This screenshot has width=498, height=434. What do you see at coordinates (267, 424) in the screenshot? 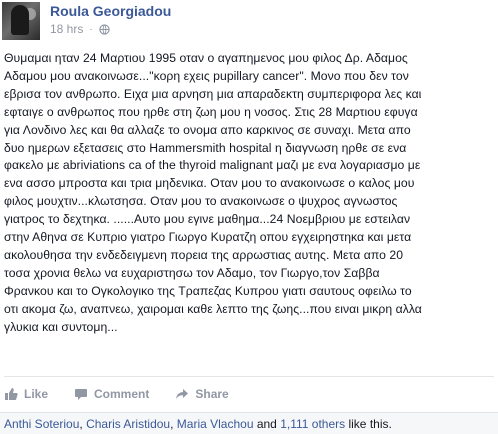
I see `liker-and: and` at bounding box center [267, 424].